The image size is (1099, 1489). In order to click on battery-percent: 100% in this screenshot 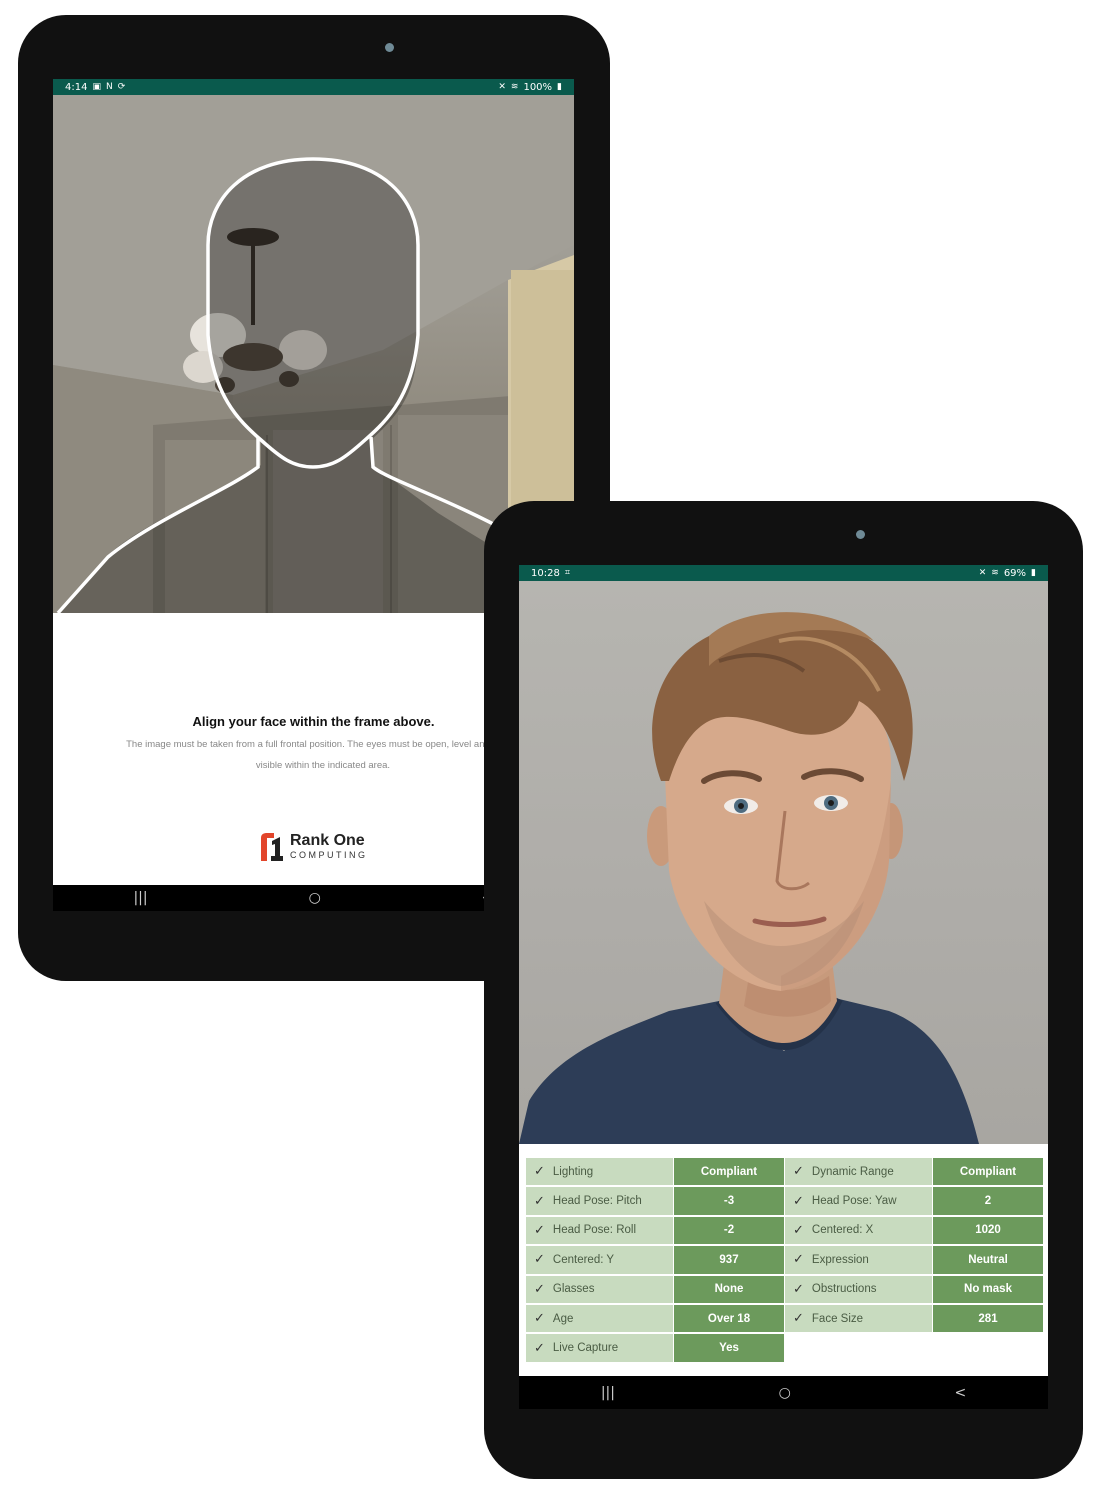, I will do `click(538, 87)`.